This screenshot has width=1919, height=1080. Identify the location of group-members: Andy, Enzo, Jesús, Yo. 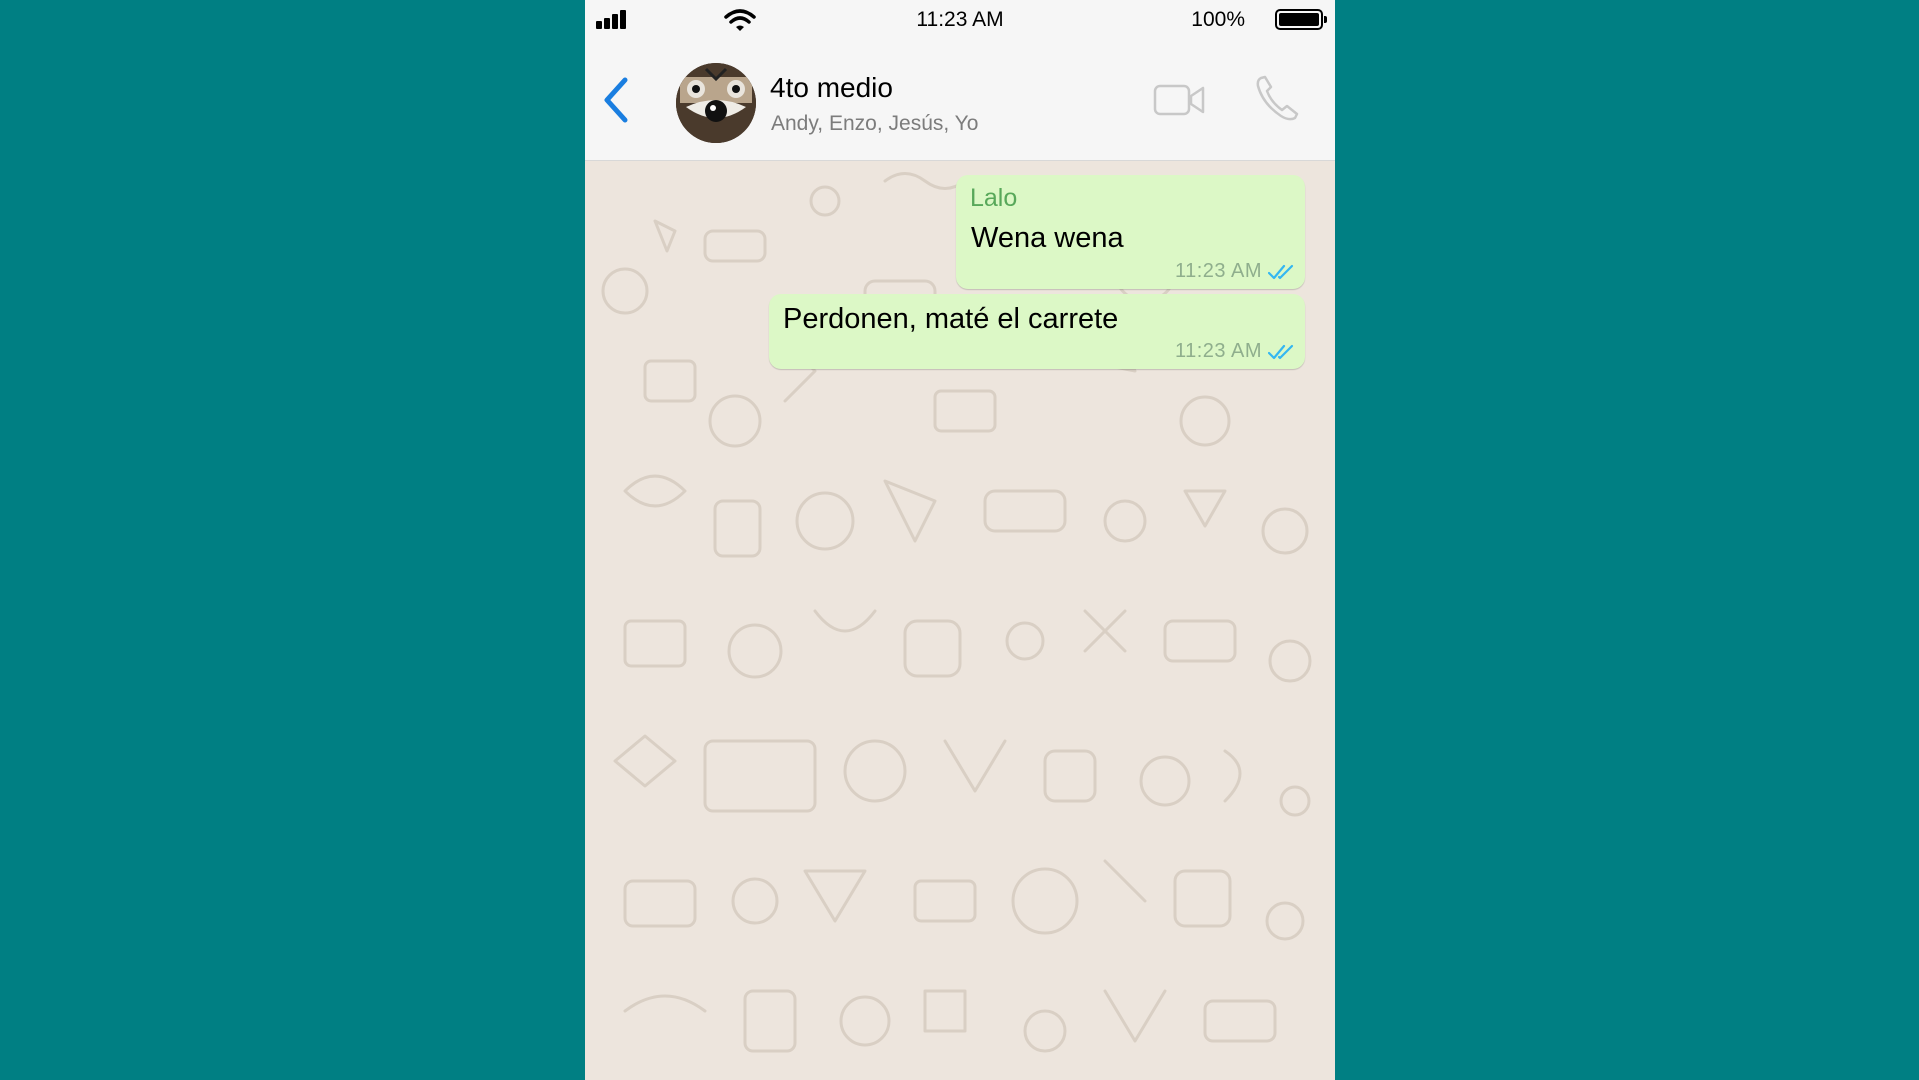
(874, 124).